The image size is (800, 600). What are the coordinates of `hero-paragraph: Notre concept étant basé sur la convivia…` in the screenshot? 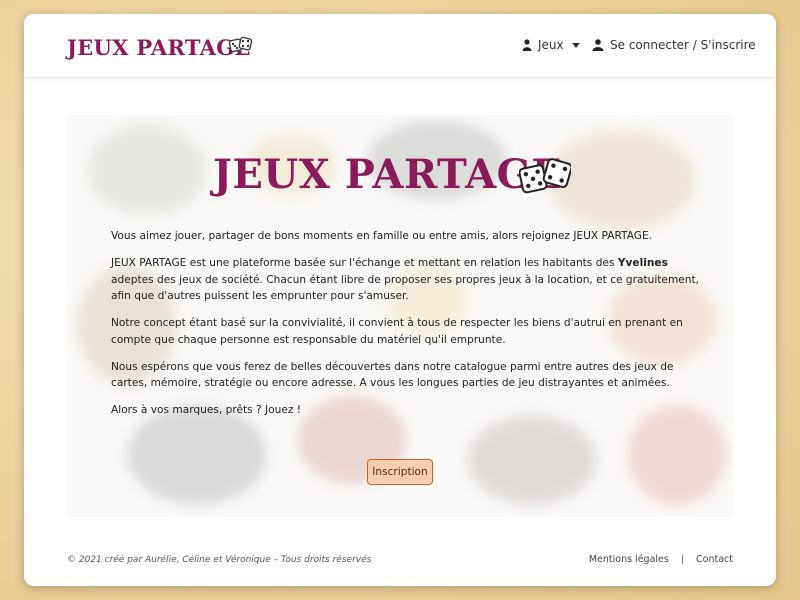 It's located at (397, 331).